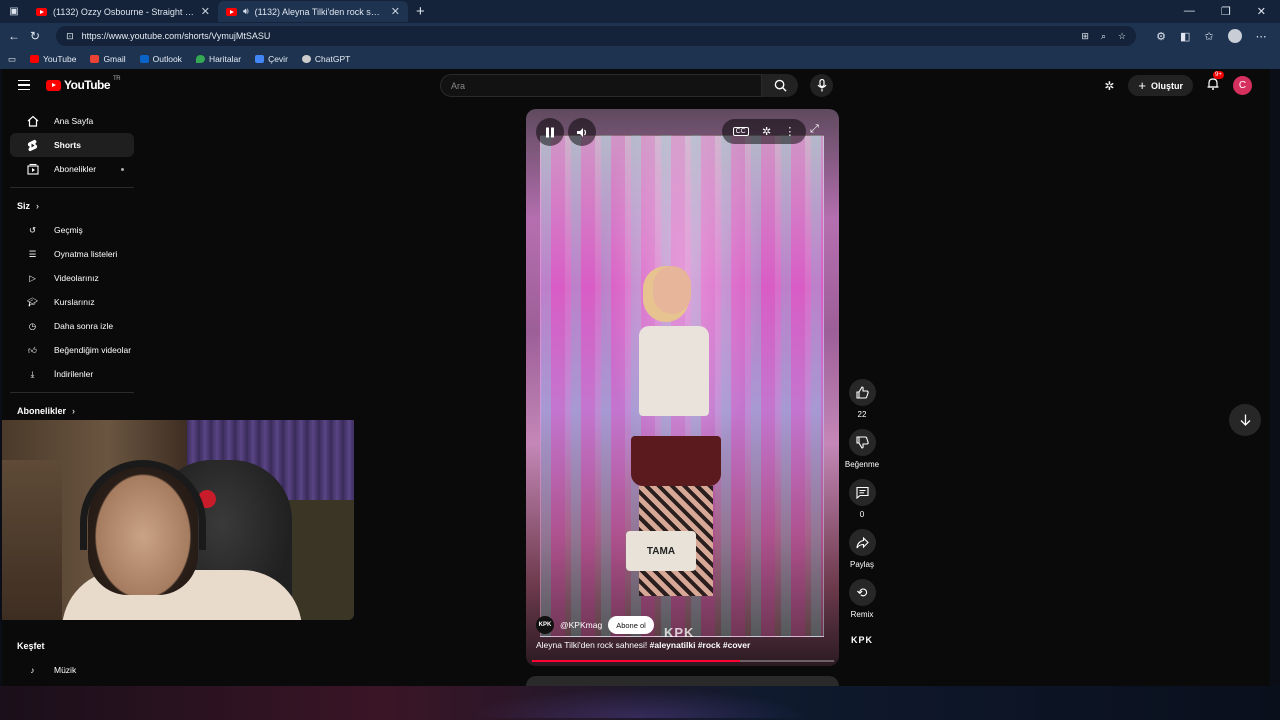 Image resolution: width=1280 pixels, height=720 pixels. What do you see at coordinates (1242, 85) in the screenshot?
I see `avatar: C` at bounding box center [1242, 85].